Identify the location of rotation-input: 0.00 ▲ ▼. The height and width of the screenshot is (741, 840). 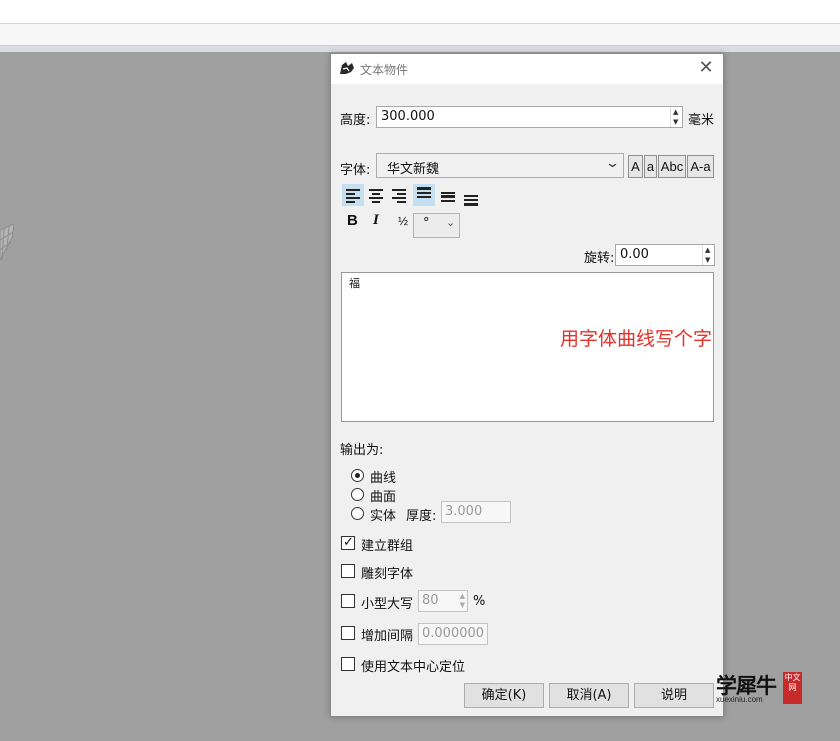
(665, 255).